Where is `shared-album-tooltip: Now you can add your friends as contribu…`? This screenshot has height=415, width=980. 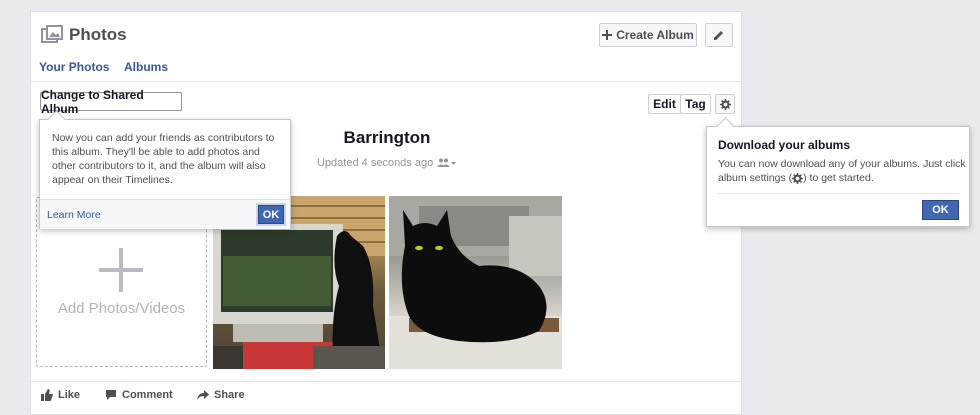 shared-album-tooltip: Now you can add your friends as contribu… is located at coordinates (165, 169).